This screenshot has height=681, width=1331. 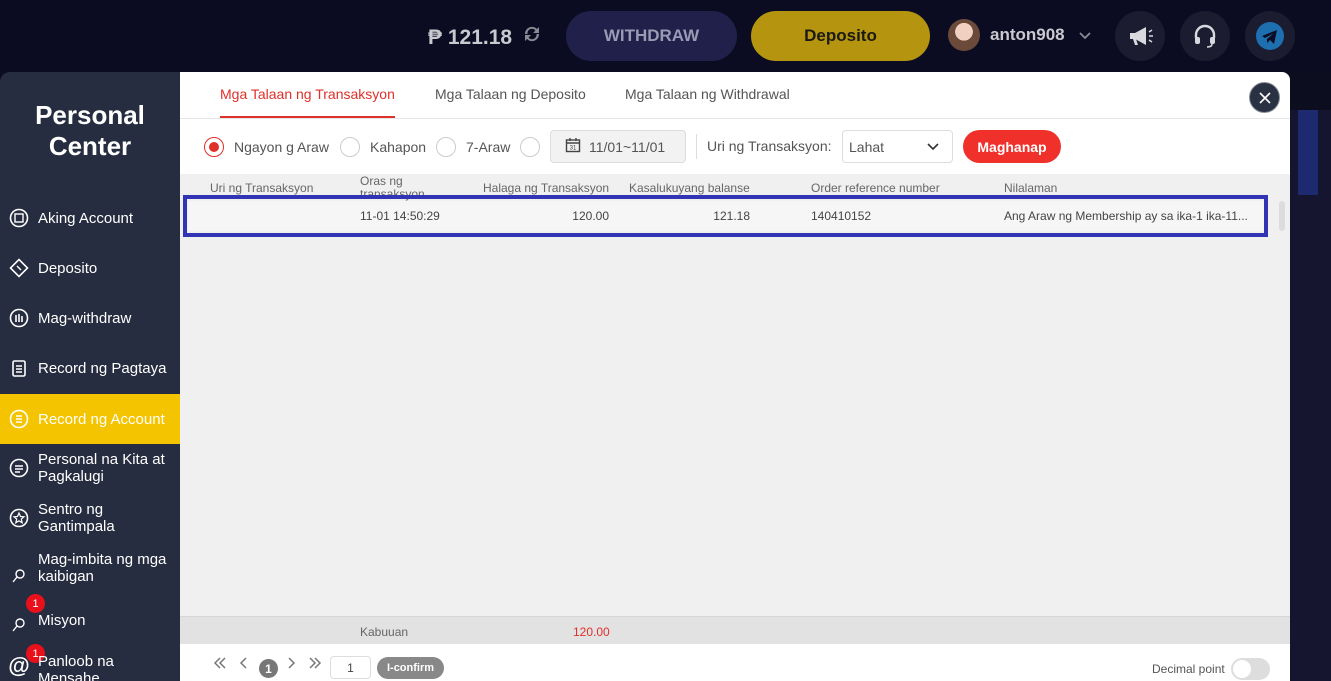 I want to click on column-header: Order reference number, so click(x=875, y=188).